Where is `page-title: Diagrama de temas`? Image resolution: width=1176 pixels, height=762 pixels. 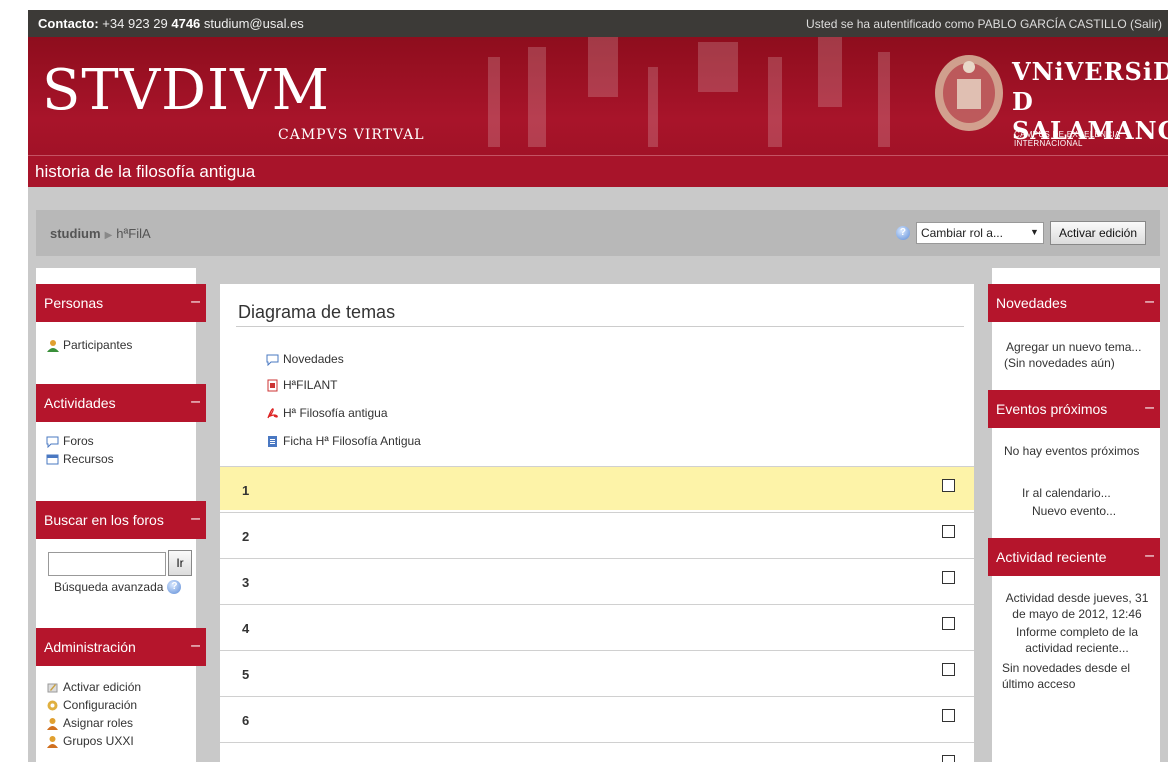
page-title: Diagrama de temas is located at coordinates (317, 312).